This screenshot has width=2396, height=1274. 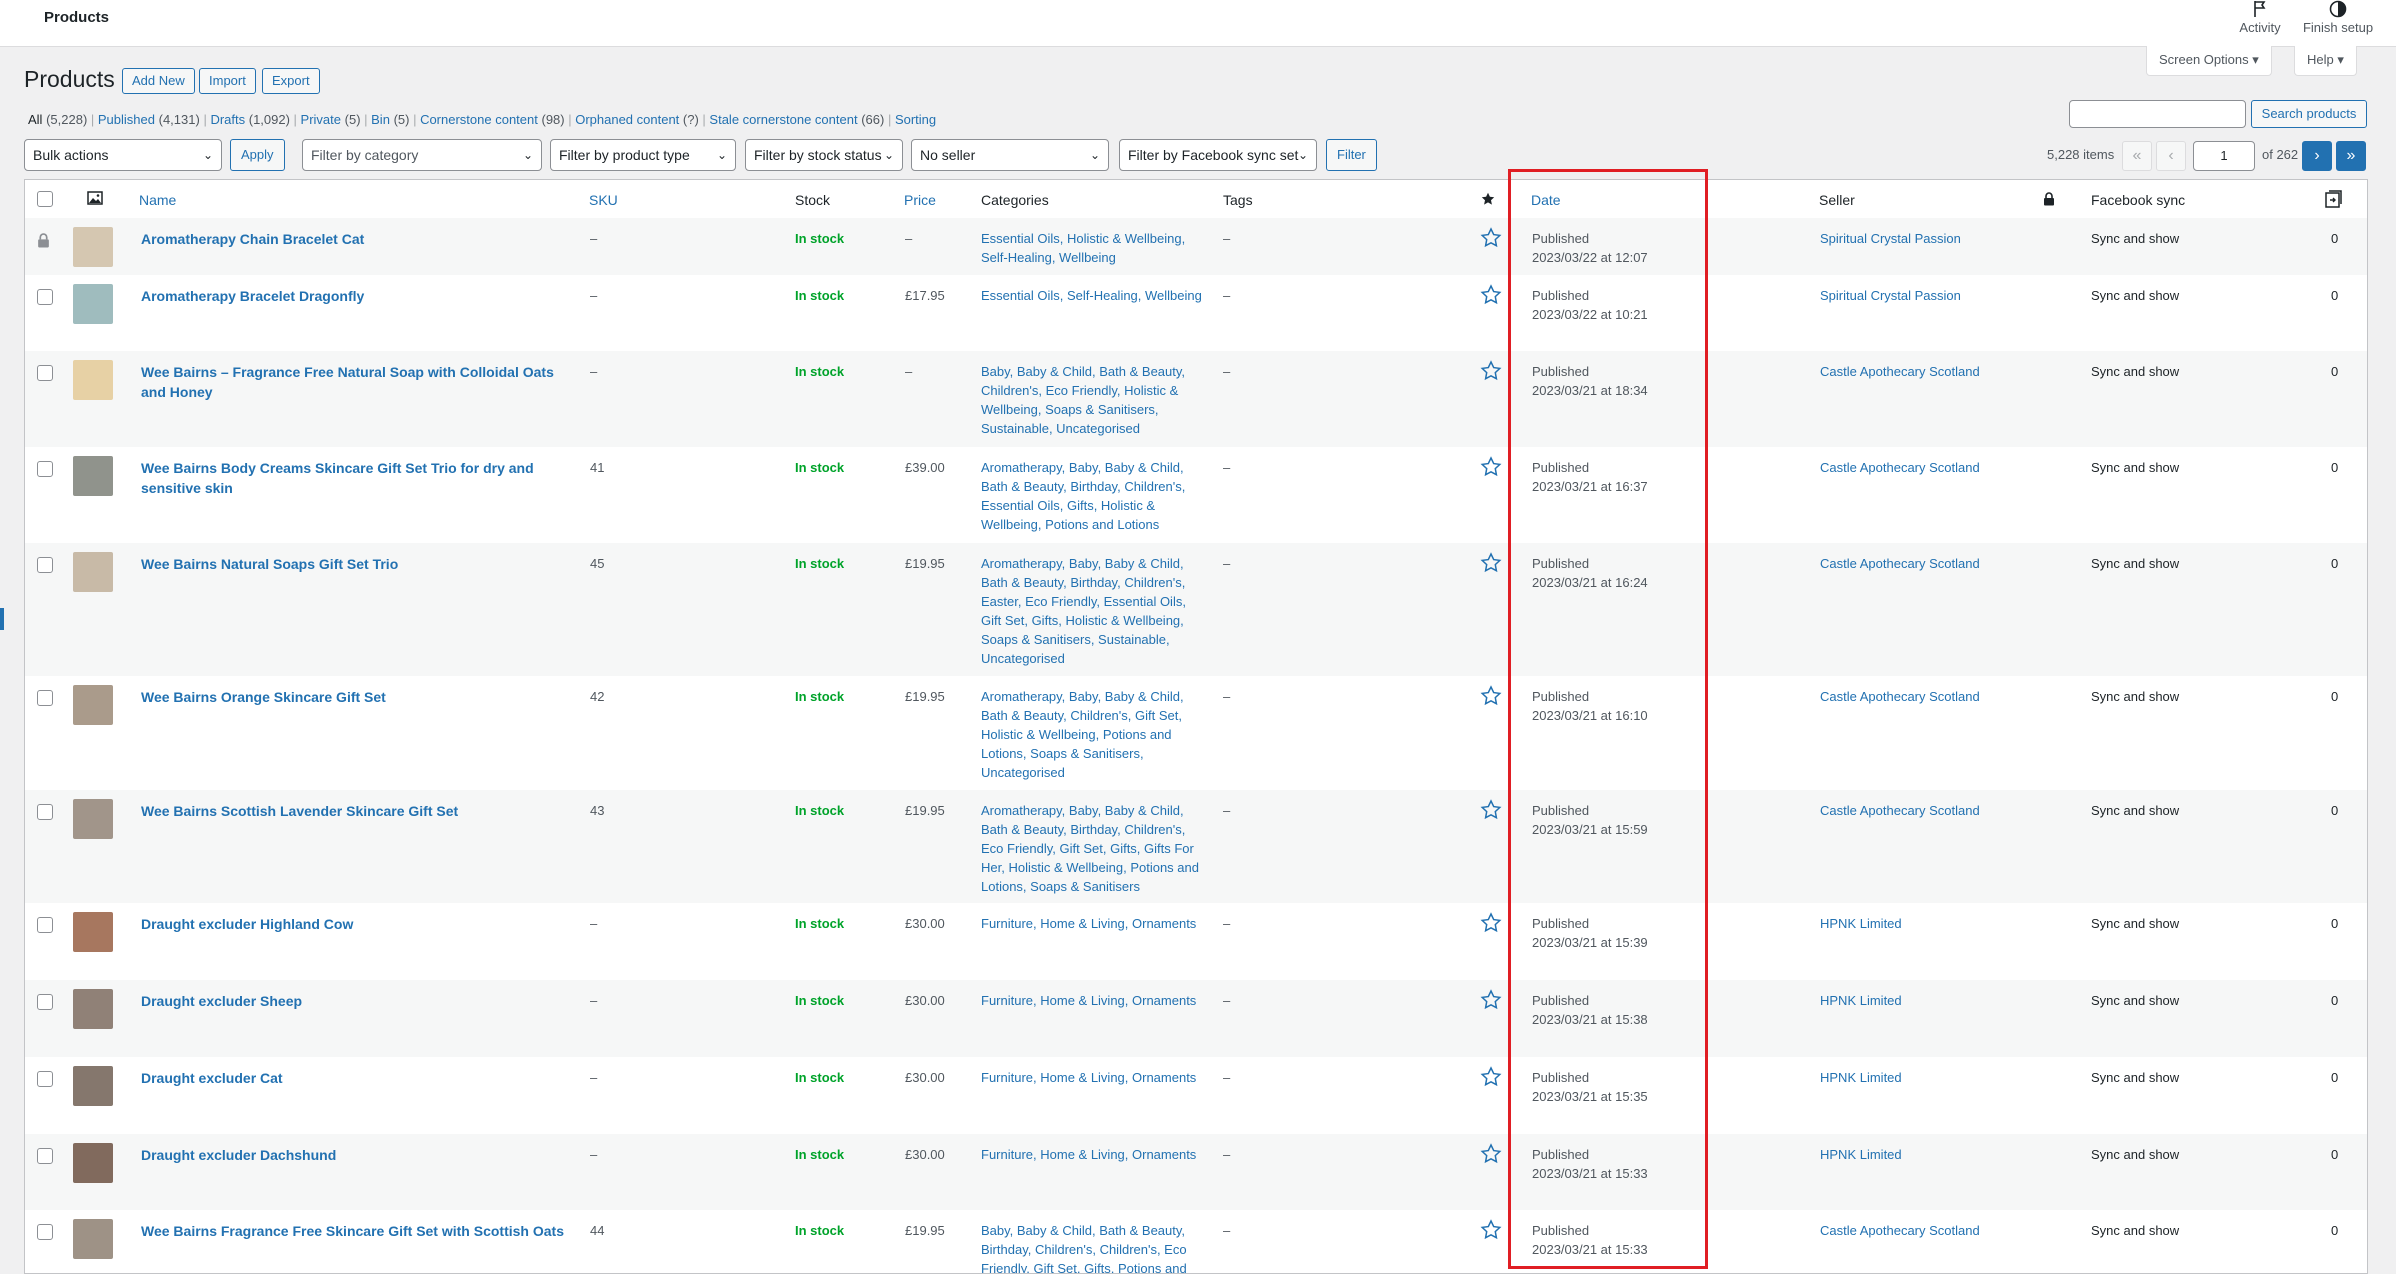 I want to click on product-name-link: Draught excluder Cat, so click(x=356, y=1078).